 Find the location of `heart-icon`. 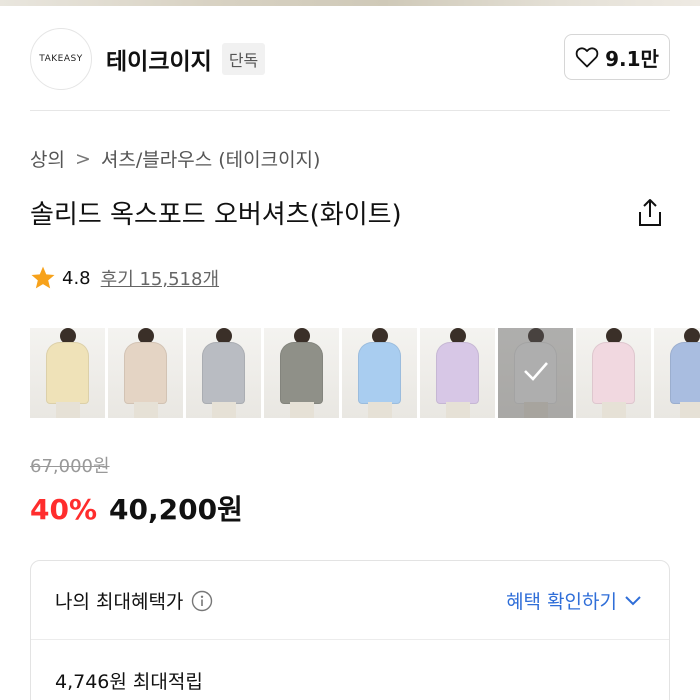

heart-icon is located at coordinates (587, 57).